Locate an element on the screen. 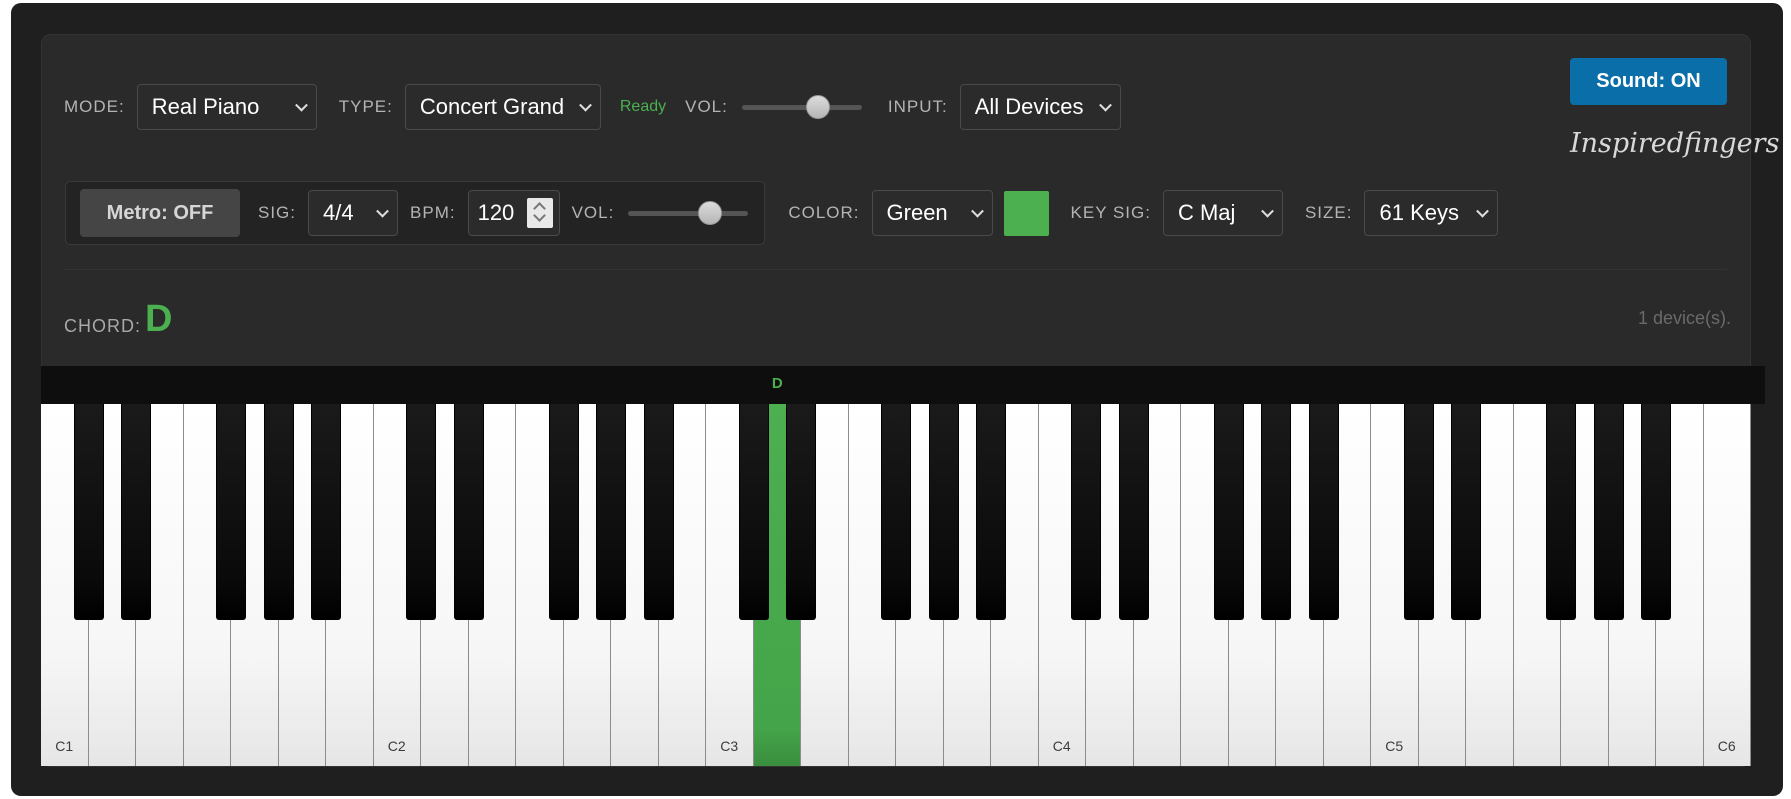  input-select-value: All Devices is located at coordinates (1029, 106).